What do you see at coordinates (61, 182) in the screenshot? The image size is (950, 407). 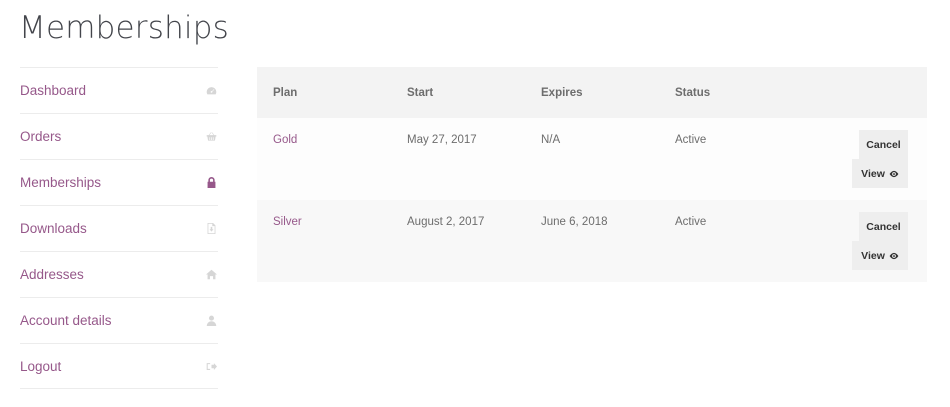 I see `sidebar-item-label: Memberships` at bounding box center [61, 182].